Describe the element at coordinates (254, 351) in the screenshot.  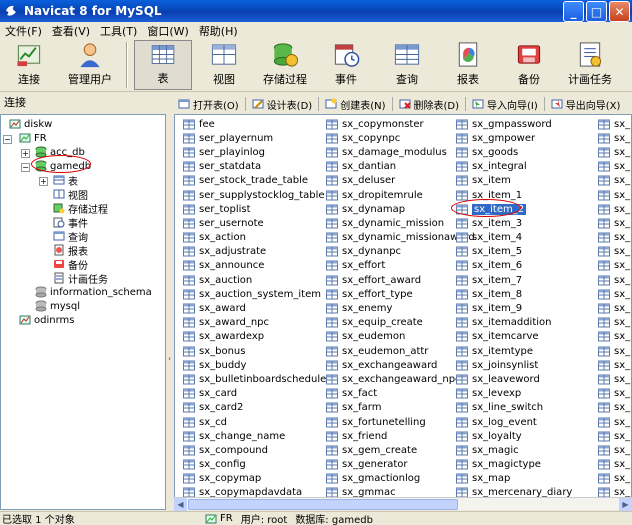
I see `table-item: sx_bonus` at that location.